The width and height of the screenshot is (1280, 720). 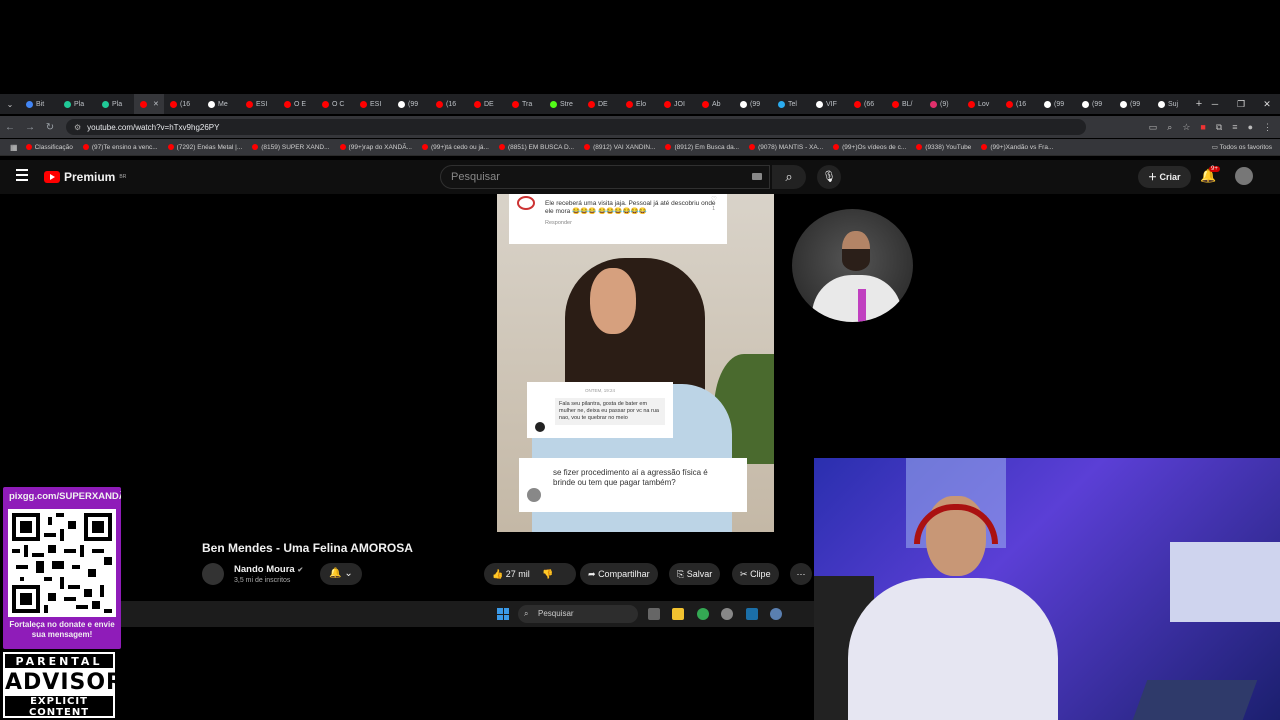 What do you see at coordinates (578, 614) in the screenshot?
I see `taskbar-search: ⌕ Pesquisar` at bounding box center [578, 614].